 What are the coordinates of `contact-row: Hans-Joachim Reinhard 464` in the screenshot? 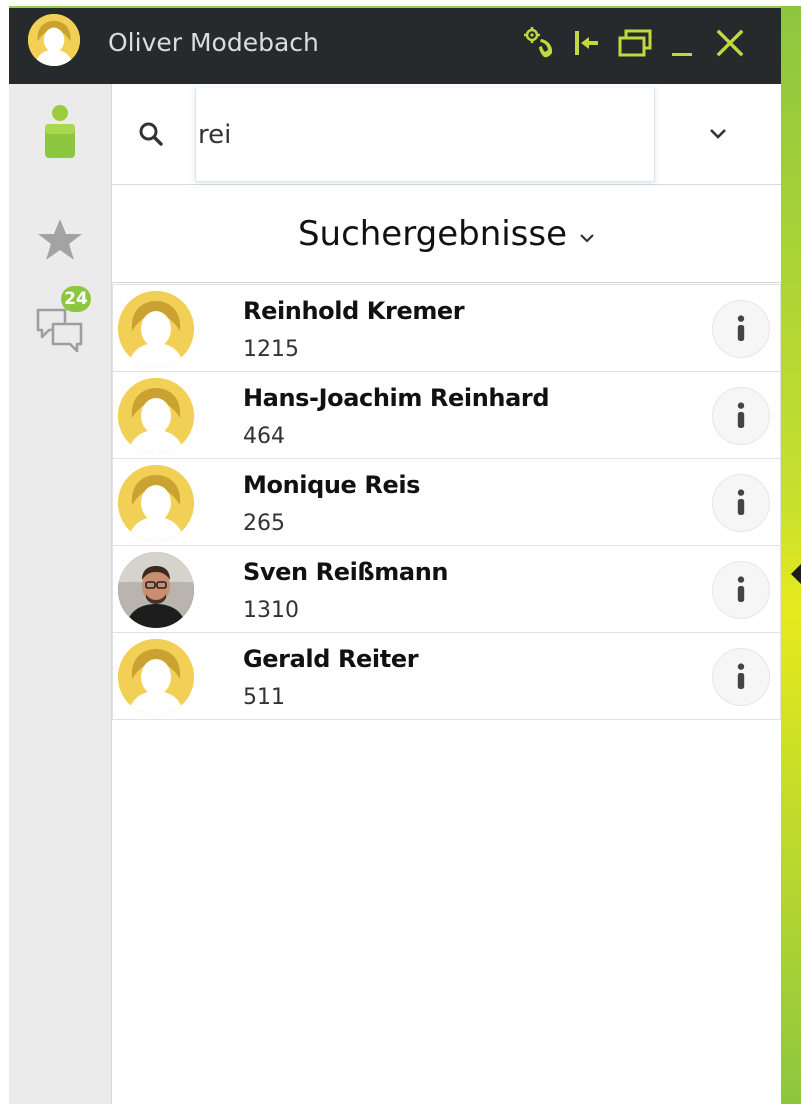 It's located at (446, 415).